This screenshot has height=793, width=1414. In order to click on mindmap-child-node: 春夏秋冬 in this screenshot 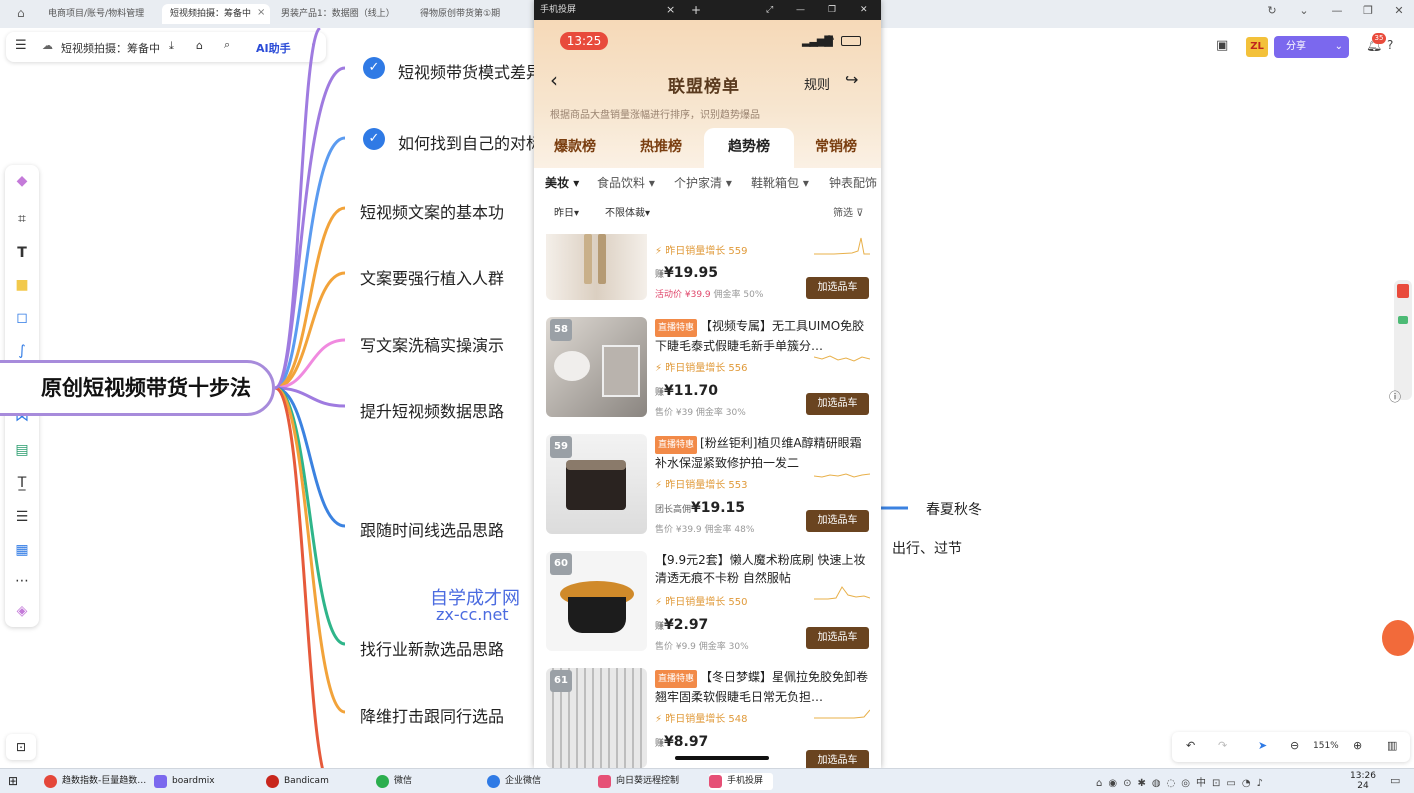, I will do `click(954, 509)`.